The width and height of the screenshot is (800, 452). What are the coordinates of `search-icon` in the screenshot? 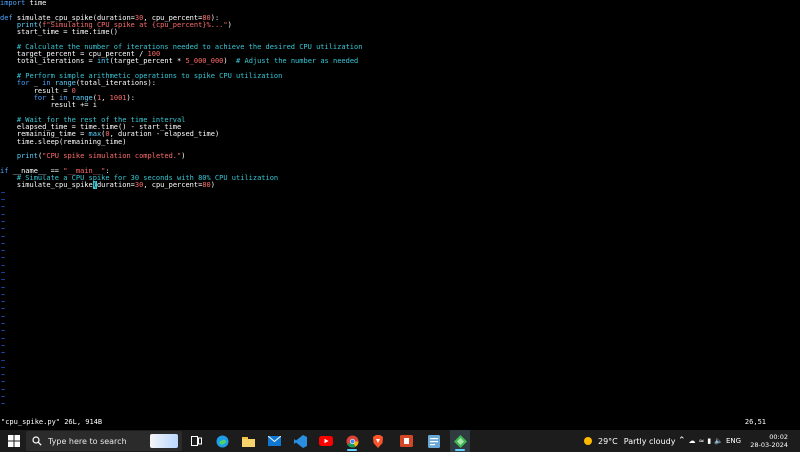 It's located at (37, 441).